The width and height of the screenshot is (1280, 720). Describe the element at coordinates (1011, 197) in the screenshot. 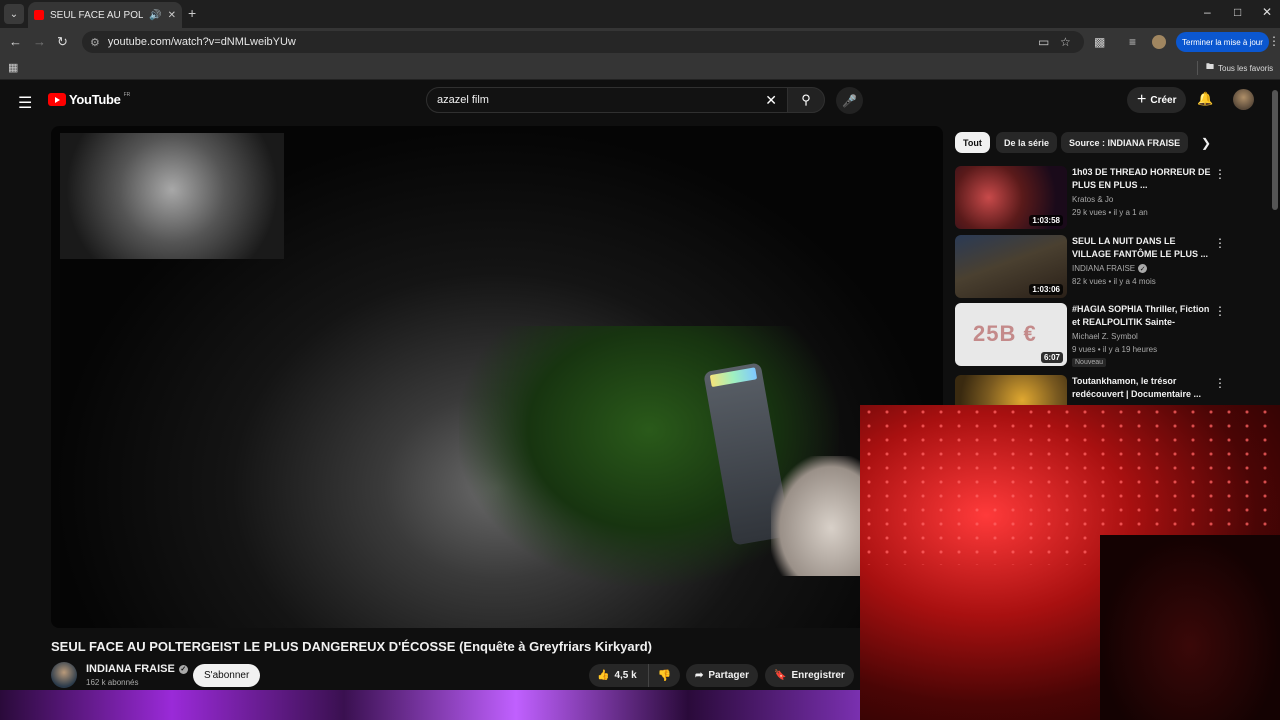

I see `rec-thumbnail: 1:03:58` at that location.